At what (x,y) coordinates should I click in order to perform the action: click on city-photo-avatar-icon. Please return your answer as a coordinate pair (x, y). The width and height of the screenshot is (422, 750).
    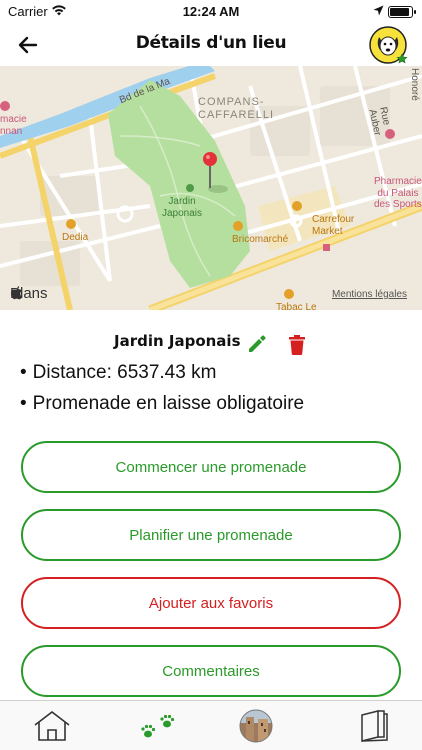
    Looking at the image, I should click on (256, 726).